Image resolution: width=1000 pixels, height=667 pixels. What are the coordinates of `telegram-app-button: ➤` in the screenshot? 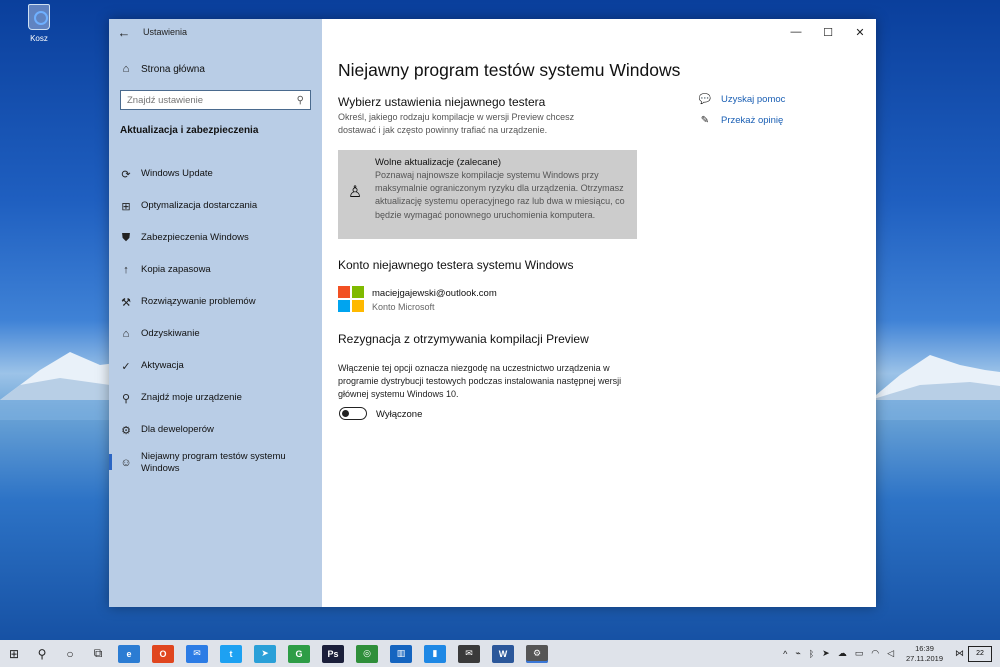 It's located at (265, 653).